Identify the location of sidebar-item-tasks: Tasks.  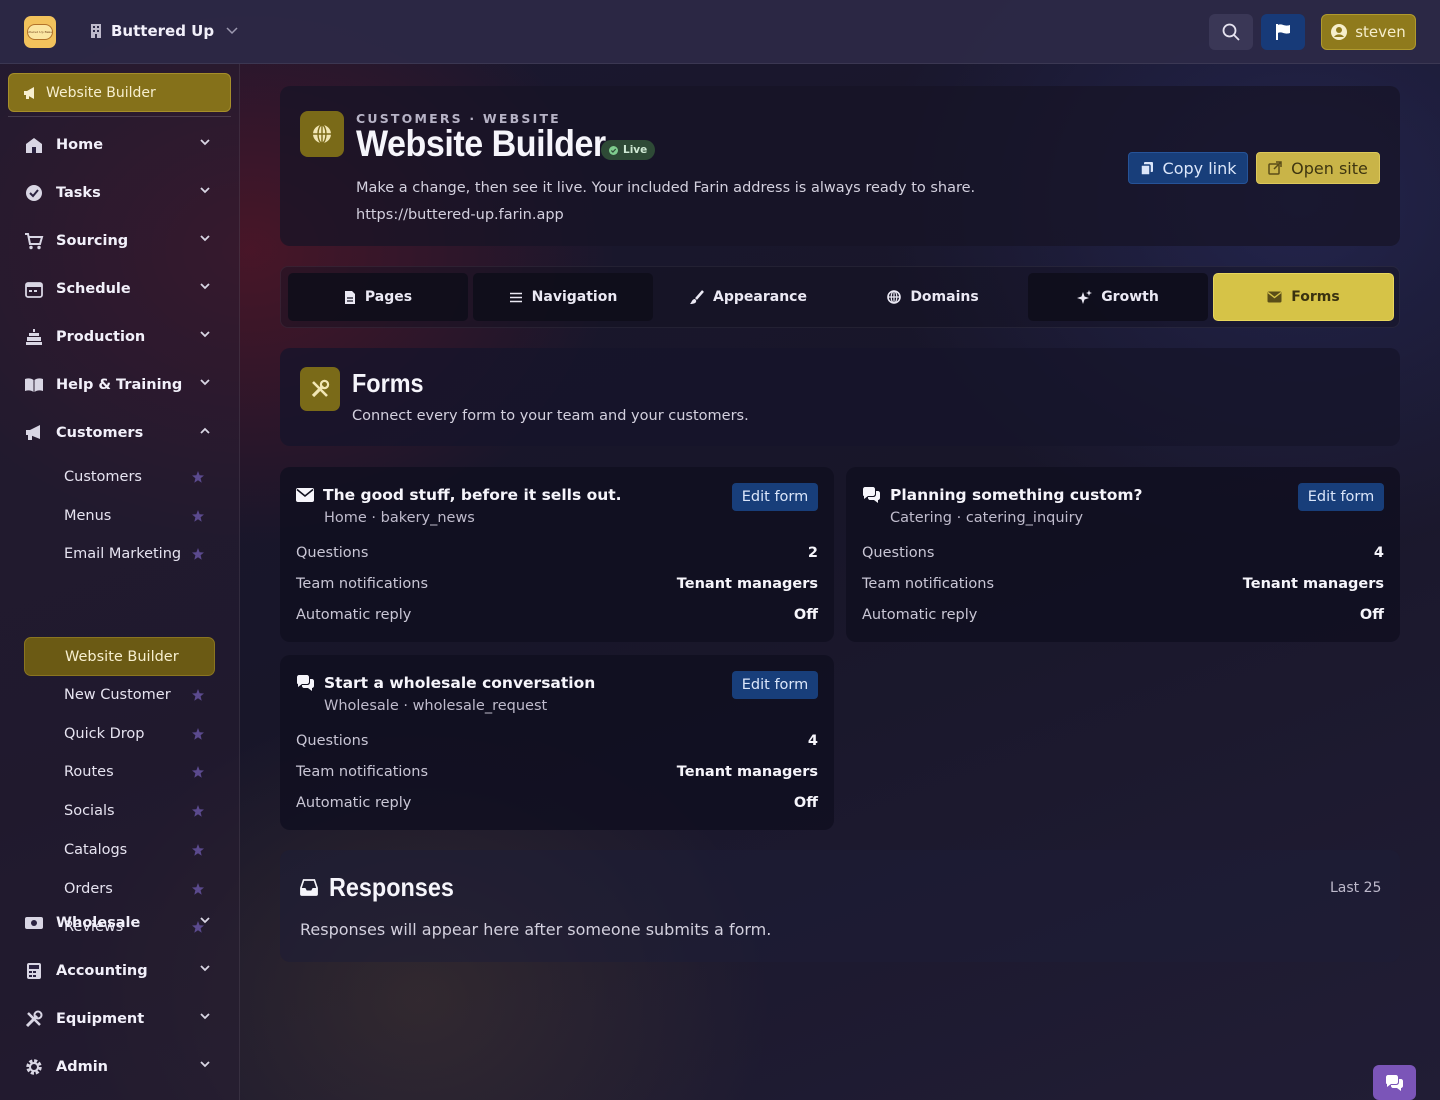
(120, 193).